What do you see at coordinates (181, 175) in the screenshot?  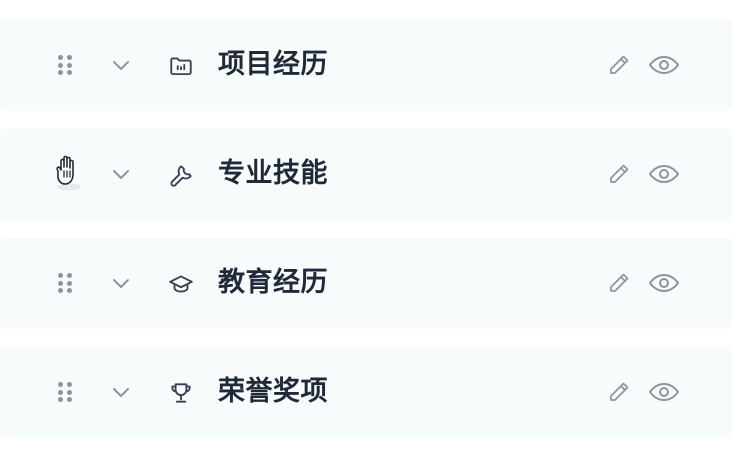 I see `wrench-icon` at bounding box center [181, 175].